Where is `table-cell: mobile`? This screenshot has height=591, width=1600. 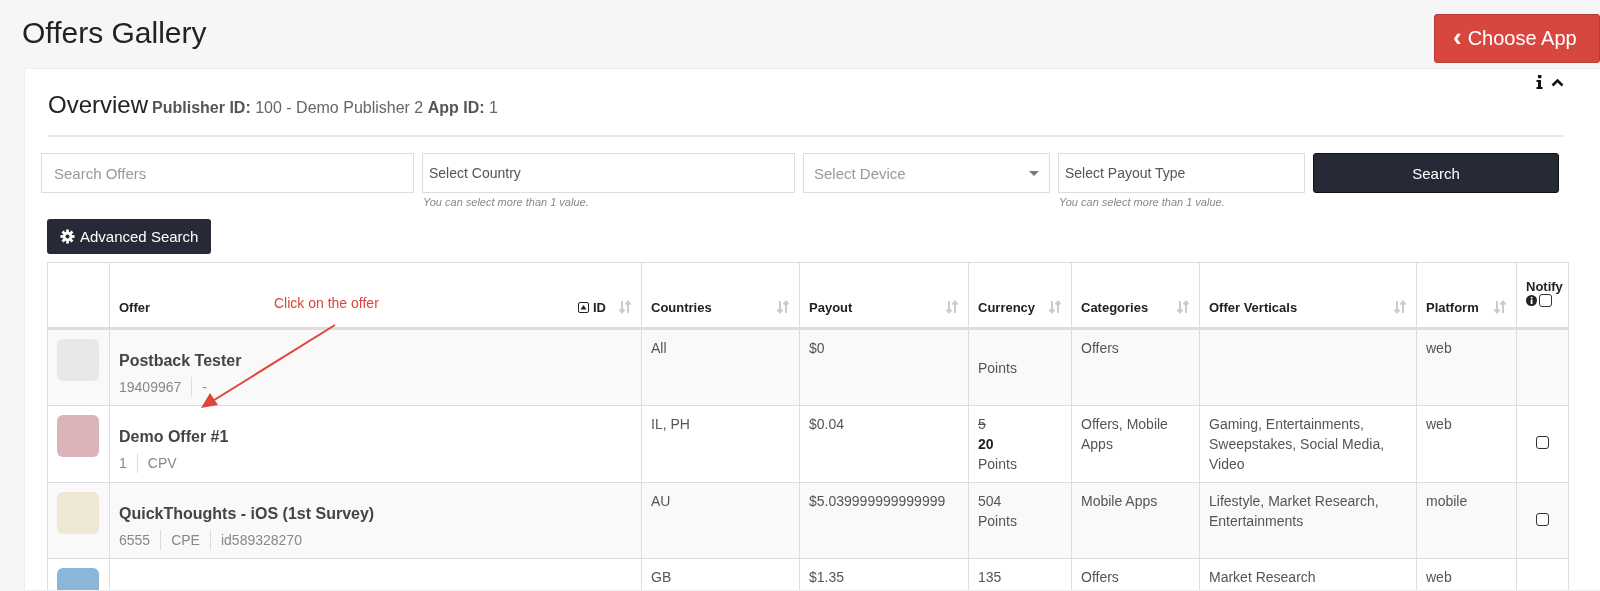
table-cell: mobile is located at coordinates (1447, 501).